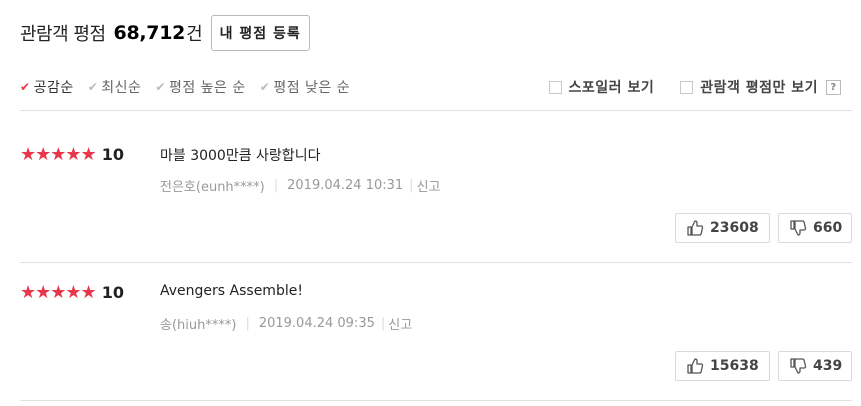 The height and width of the screenshot is (406, 861). What do you see at coordinates (121, 88) in the screenshot?
I see `sort-latest-label: 최신순` at bounding box center [121, 88].